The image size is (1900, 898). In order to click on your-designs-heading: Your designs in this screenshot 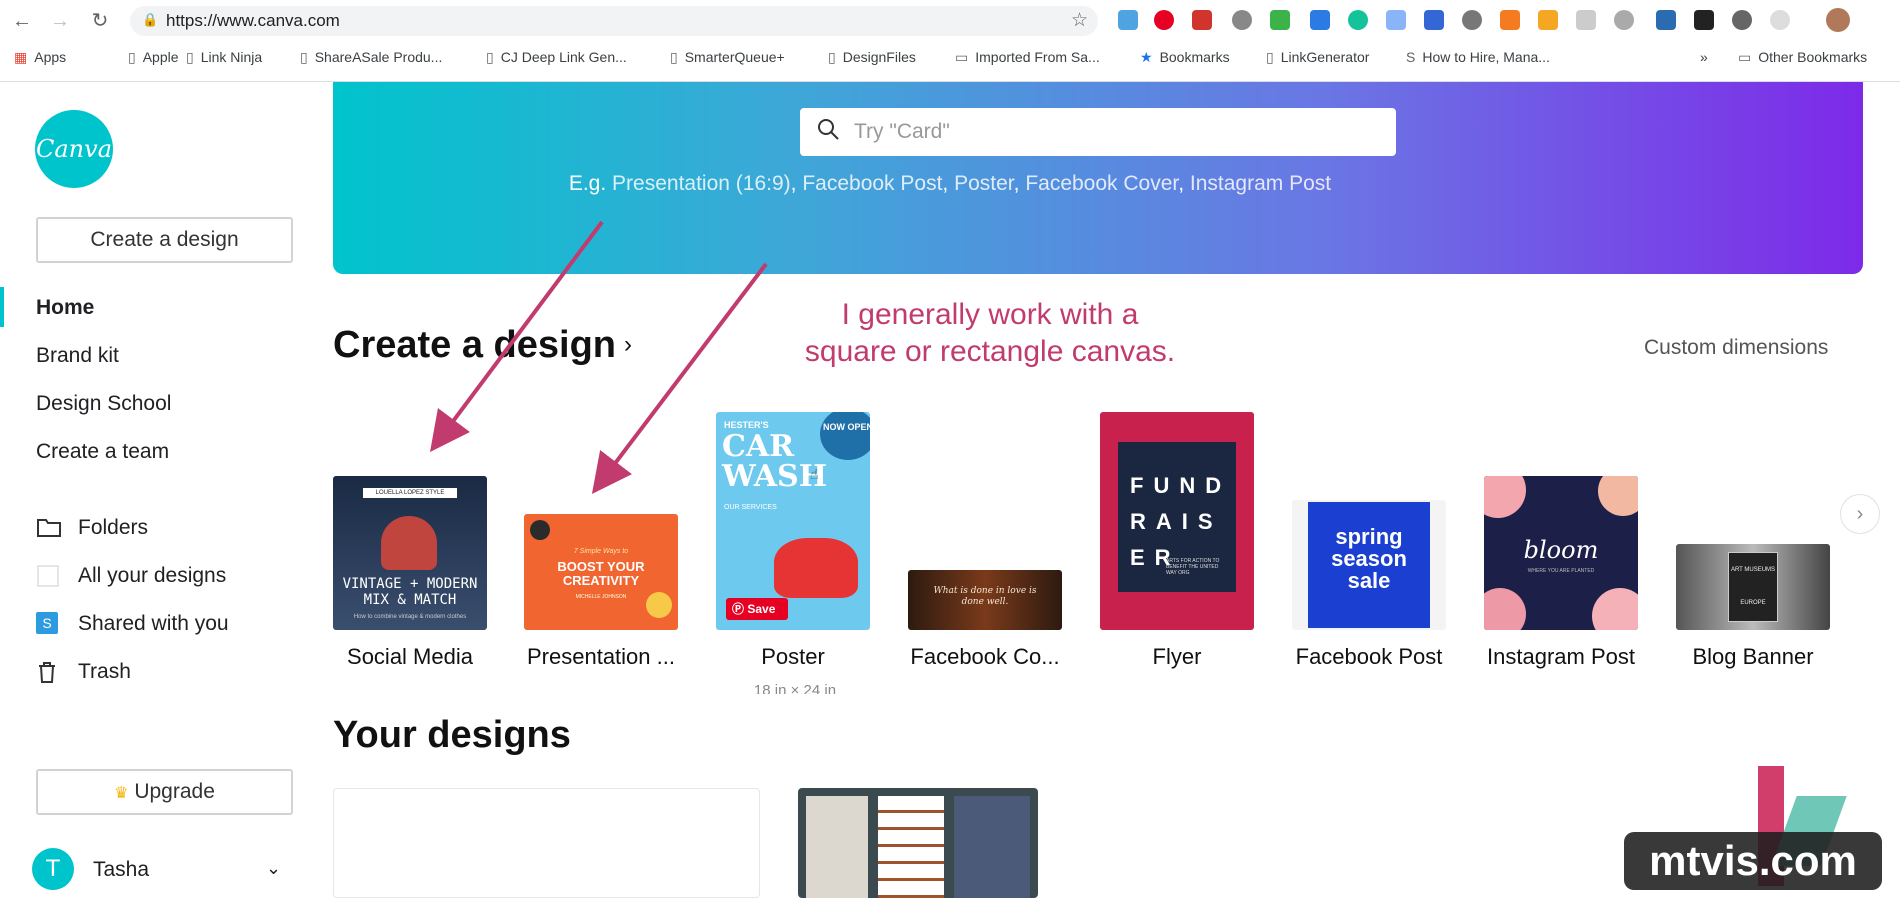, I will do `click(452, 735)`.